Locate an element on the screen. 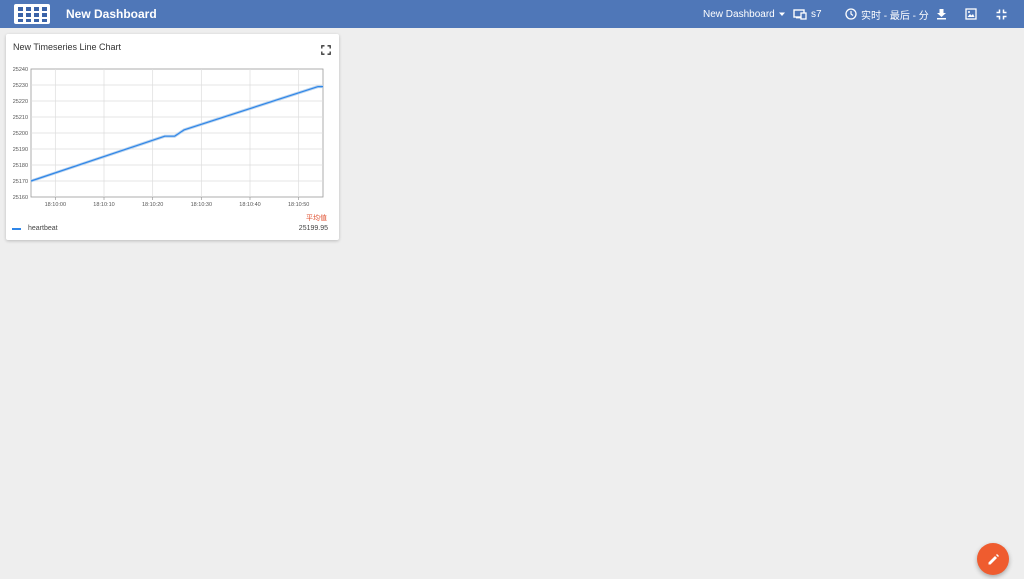 The width and height of the screenshot is (1024, 579). widget-title: New Timeseries Line Chart is located at coordinates (67, 47).